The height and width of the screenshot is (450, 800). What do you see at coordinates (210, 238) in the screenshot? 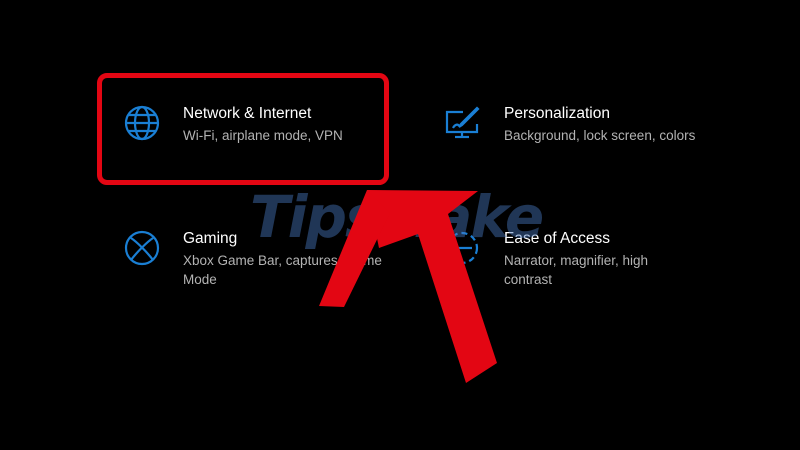
I see `tile-title: Gaming` at bounding box center [210, 238].